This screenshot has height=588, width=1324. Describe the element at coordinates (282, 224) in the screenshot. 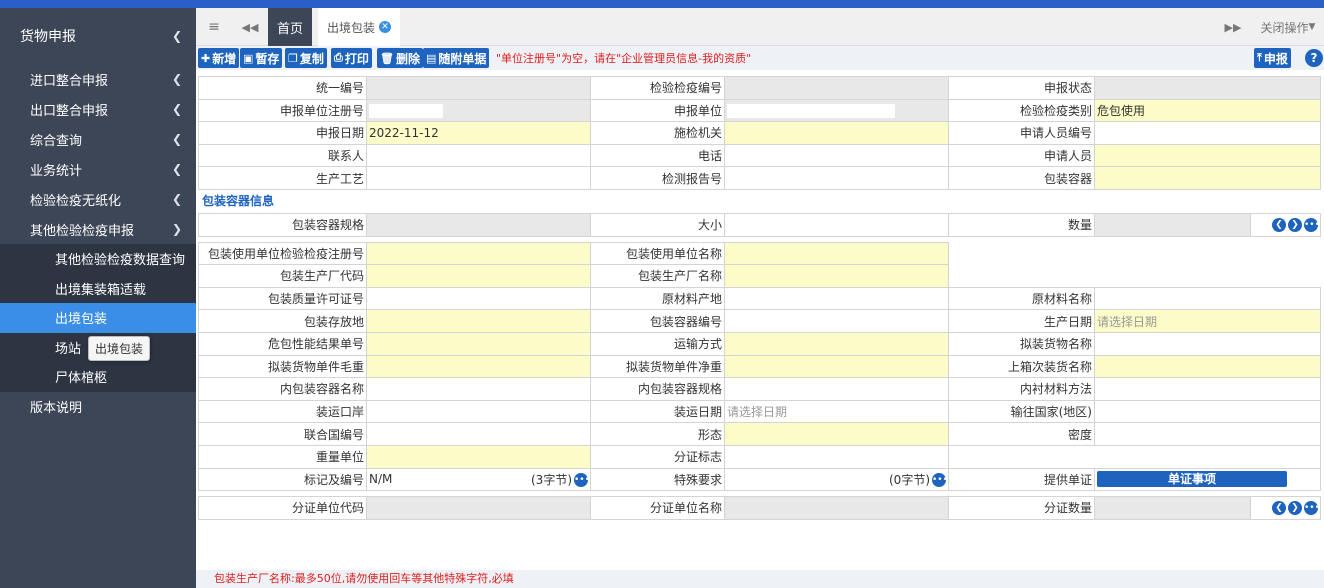

I see `container-spec-label: 包装容器规格` at that location.